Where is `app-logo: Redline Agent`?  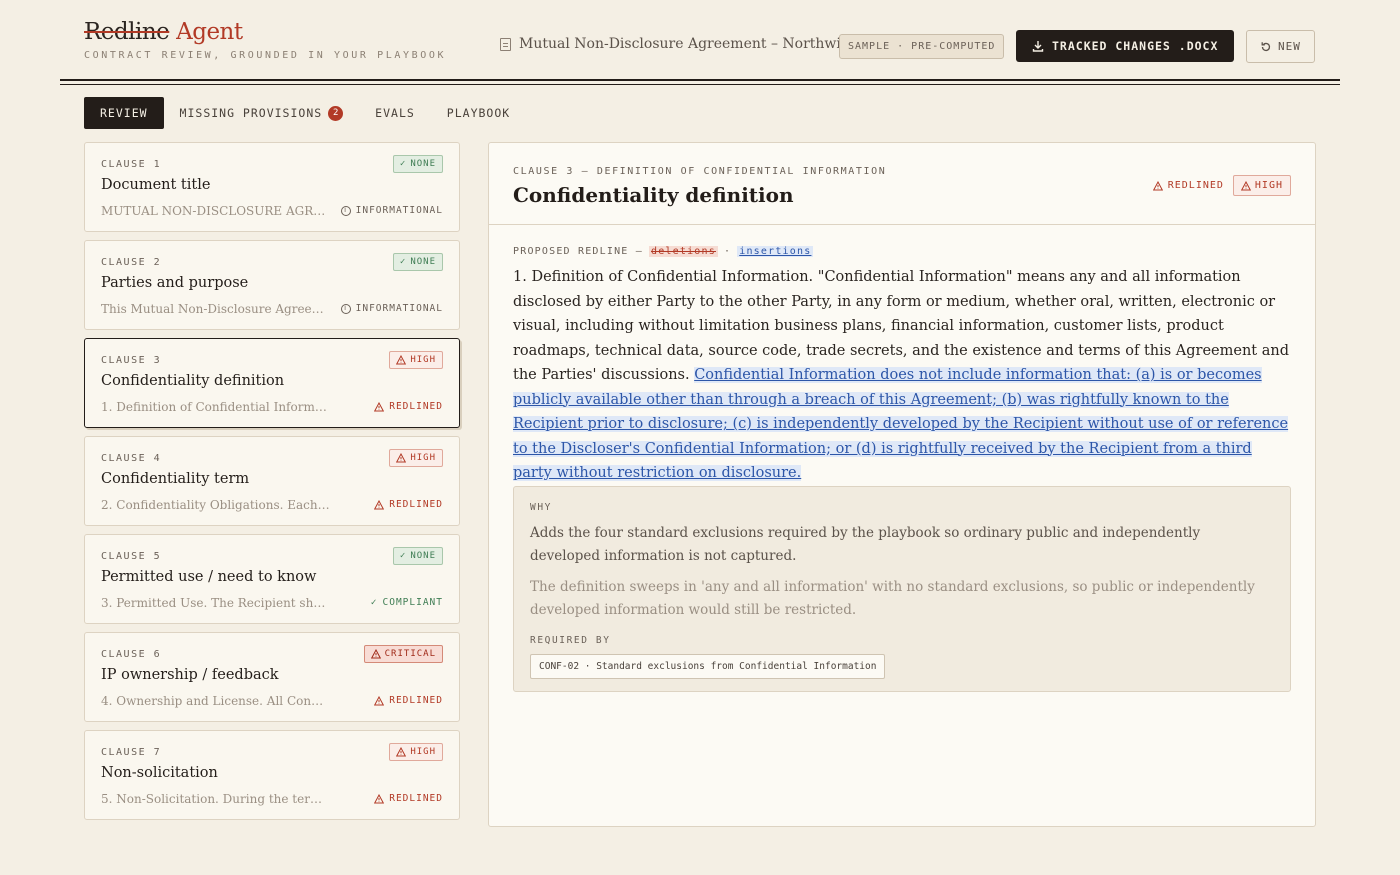
app-logo: Redline Agent is located at coordinates (163, 32).